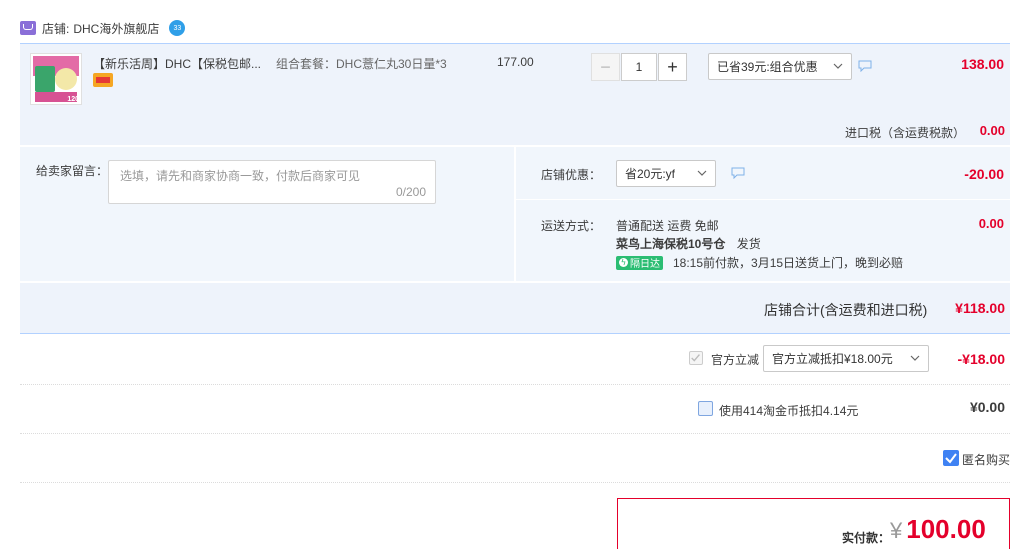 Image resolution: width=1018 pixels, height=549 pixels. What do you see at coordinates (991, 223) in the screenshot?
I see `shipping-value: 0.00` at bounding box center [991, 223].